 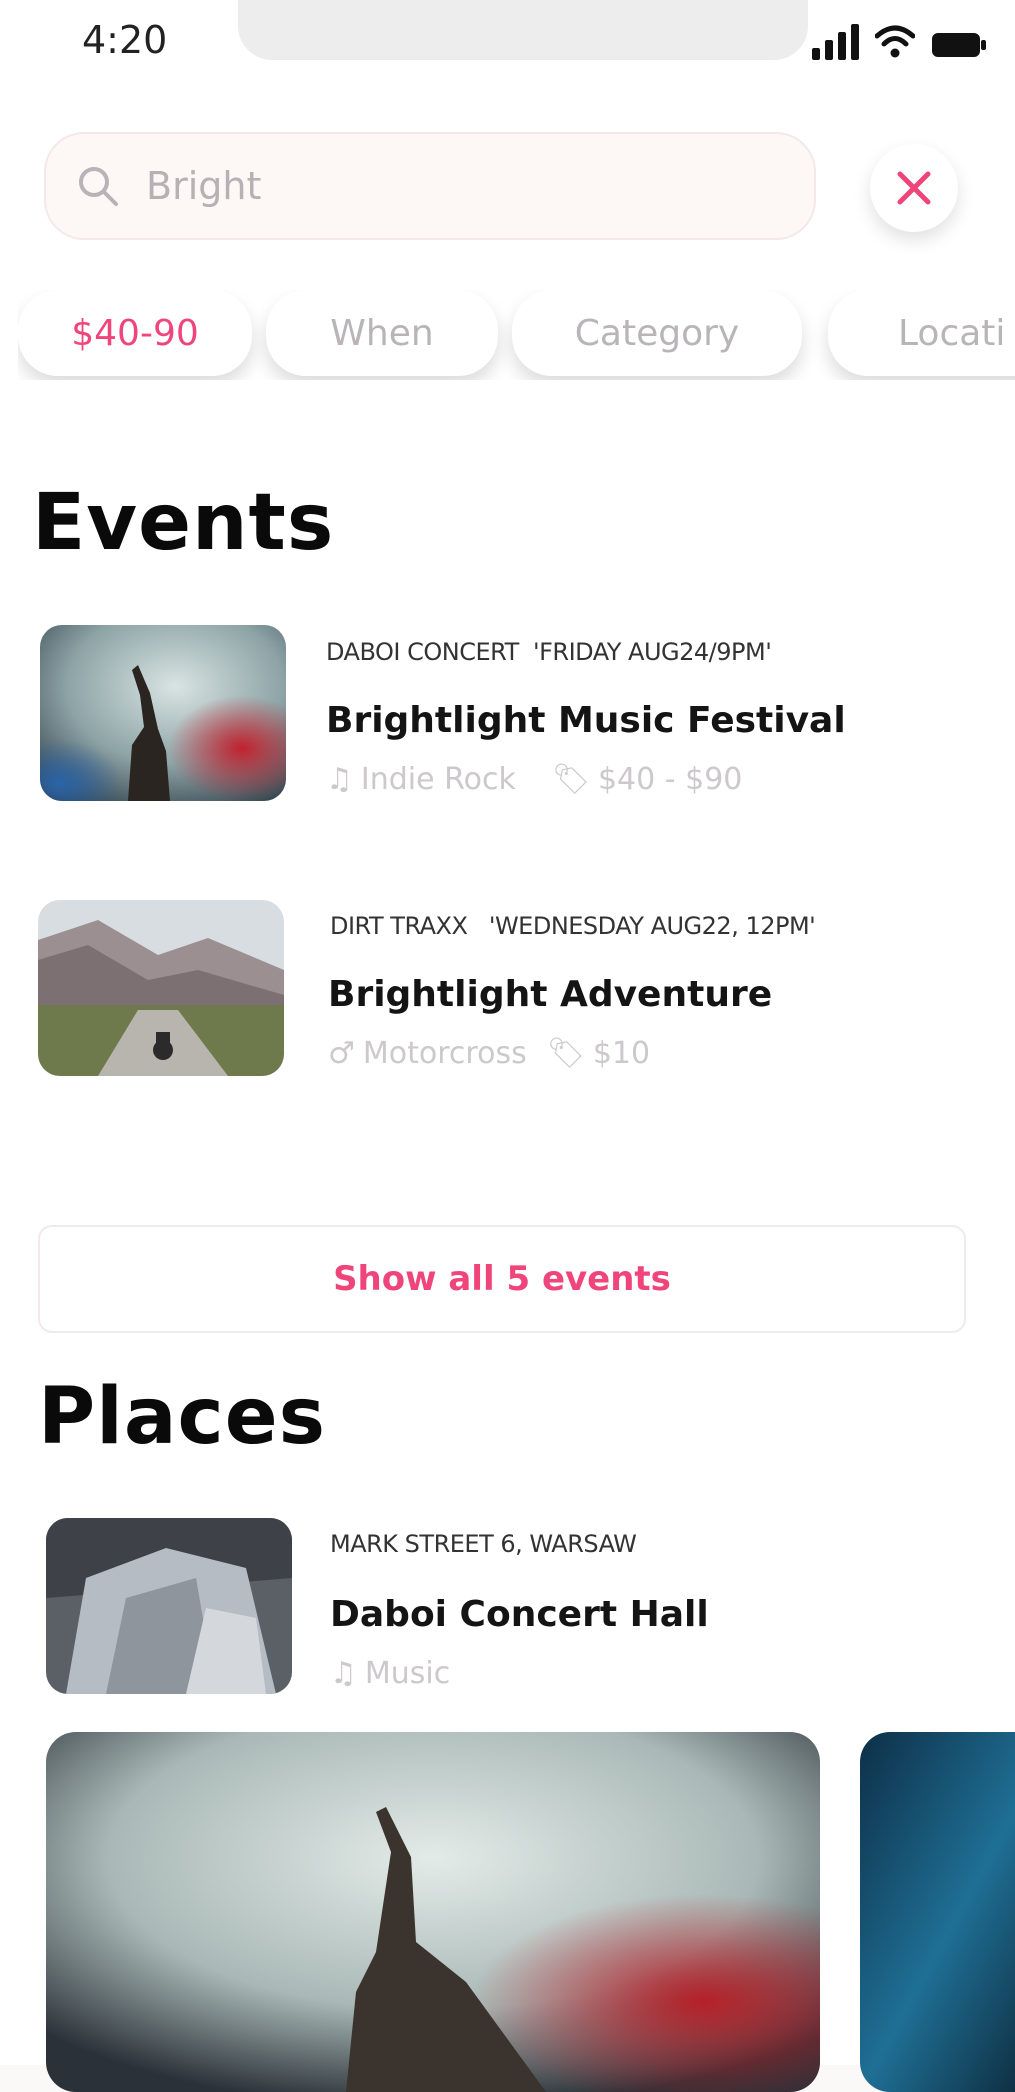 What do you see at coordinates (652, 926) in the screenshot?
I see `event-datetime: 'WEDNESDAY AUG22, 12PM'` at bounding box center [652, 926].